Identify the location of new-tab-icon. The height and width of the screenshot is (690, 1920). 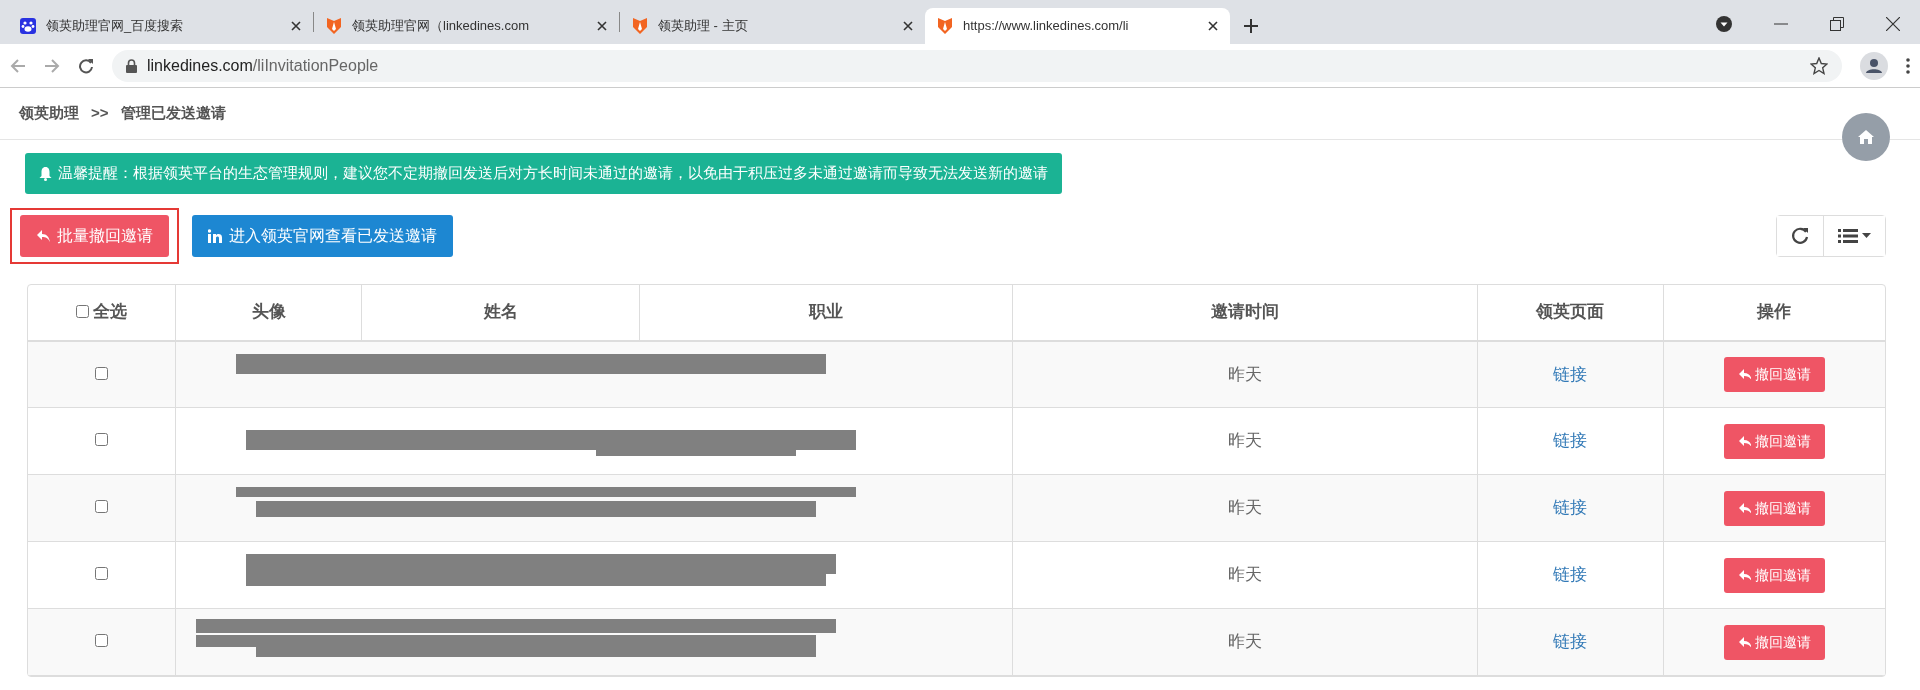
(1251, 26).